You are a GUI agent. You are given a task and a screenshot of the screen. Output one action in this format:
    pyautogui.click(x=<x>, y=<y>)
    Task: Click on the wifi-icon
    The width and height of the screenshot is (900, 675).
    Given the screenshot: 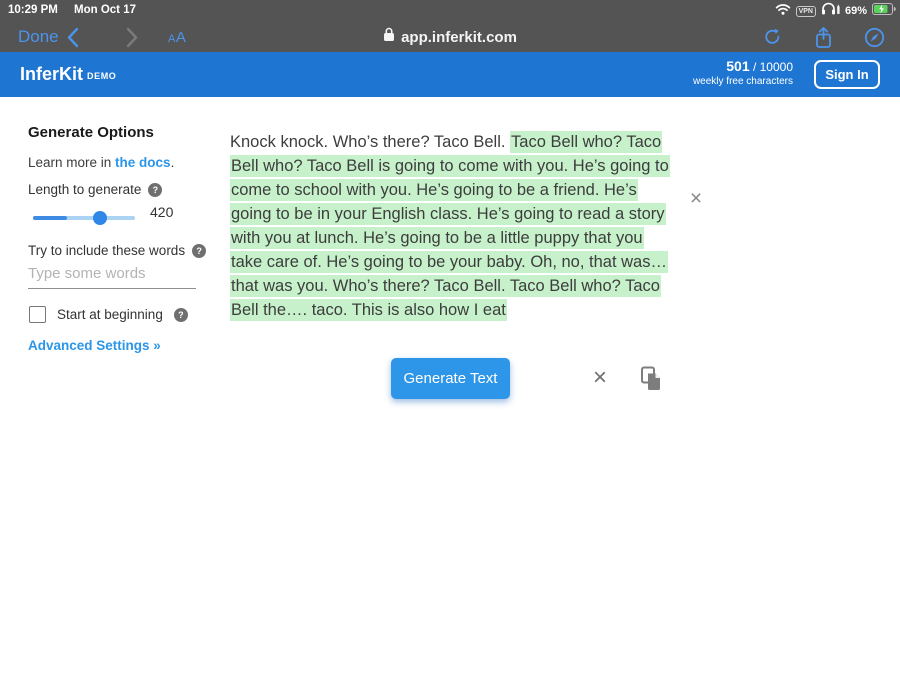 What is the action you would take?
    pyautogui.click(x=783, y=11)
    